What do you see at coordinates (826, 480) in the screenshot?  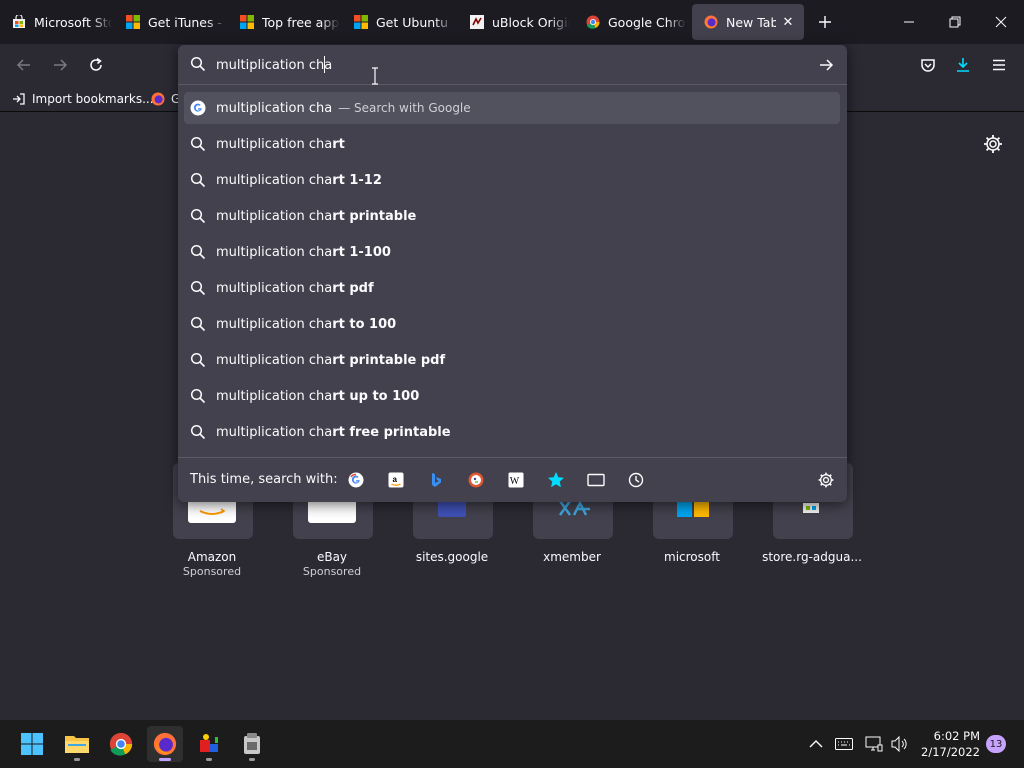 I see `search-settings-button` at bounding box center [826, 480].